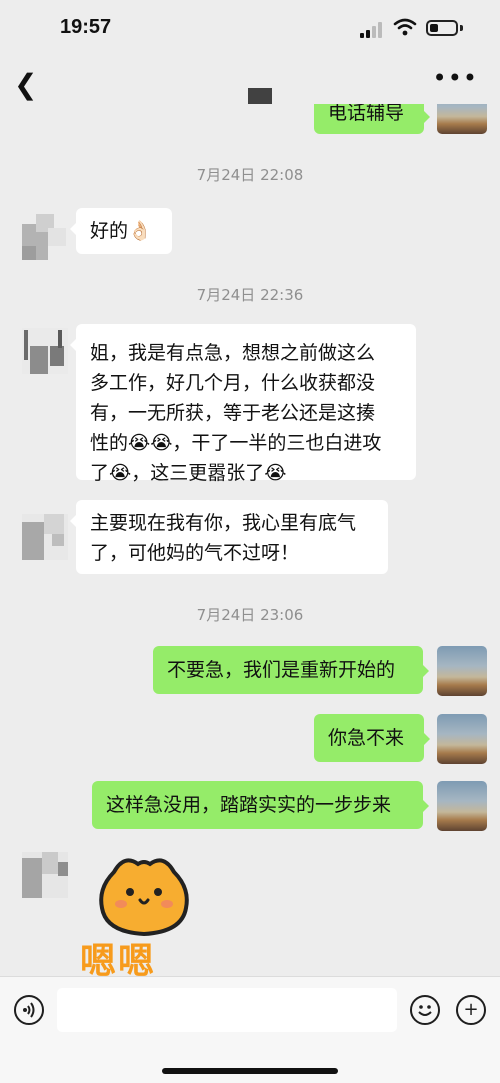 The width and height of the screenshot is (500, 1083). I want to click on message-bubble-outgoing: 电话辅导, so click(372, 119).